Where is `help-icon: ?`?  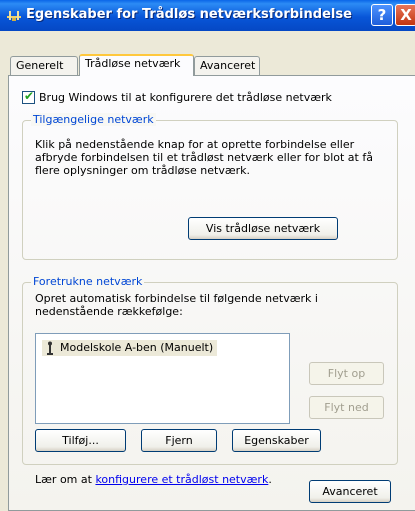
help-icon: ? is located at coordinates (382, 15).